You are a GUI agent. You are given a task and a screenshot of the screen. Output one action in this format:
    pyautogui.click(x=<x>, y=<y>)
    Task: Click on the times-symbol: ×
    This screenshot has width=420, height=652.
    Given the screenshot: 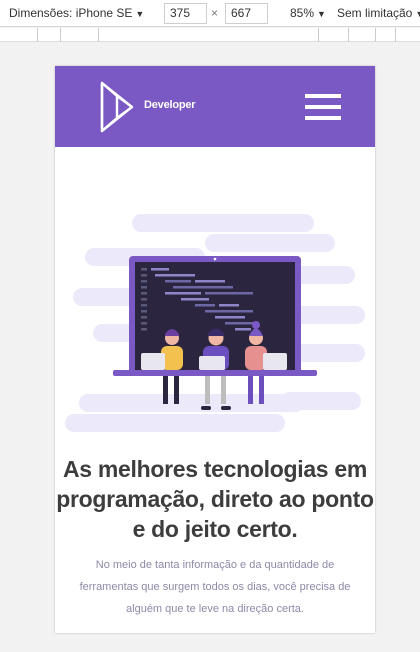 What is the action you would take?
    pyautogui.click(x=215, y=13)
    